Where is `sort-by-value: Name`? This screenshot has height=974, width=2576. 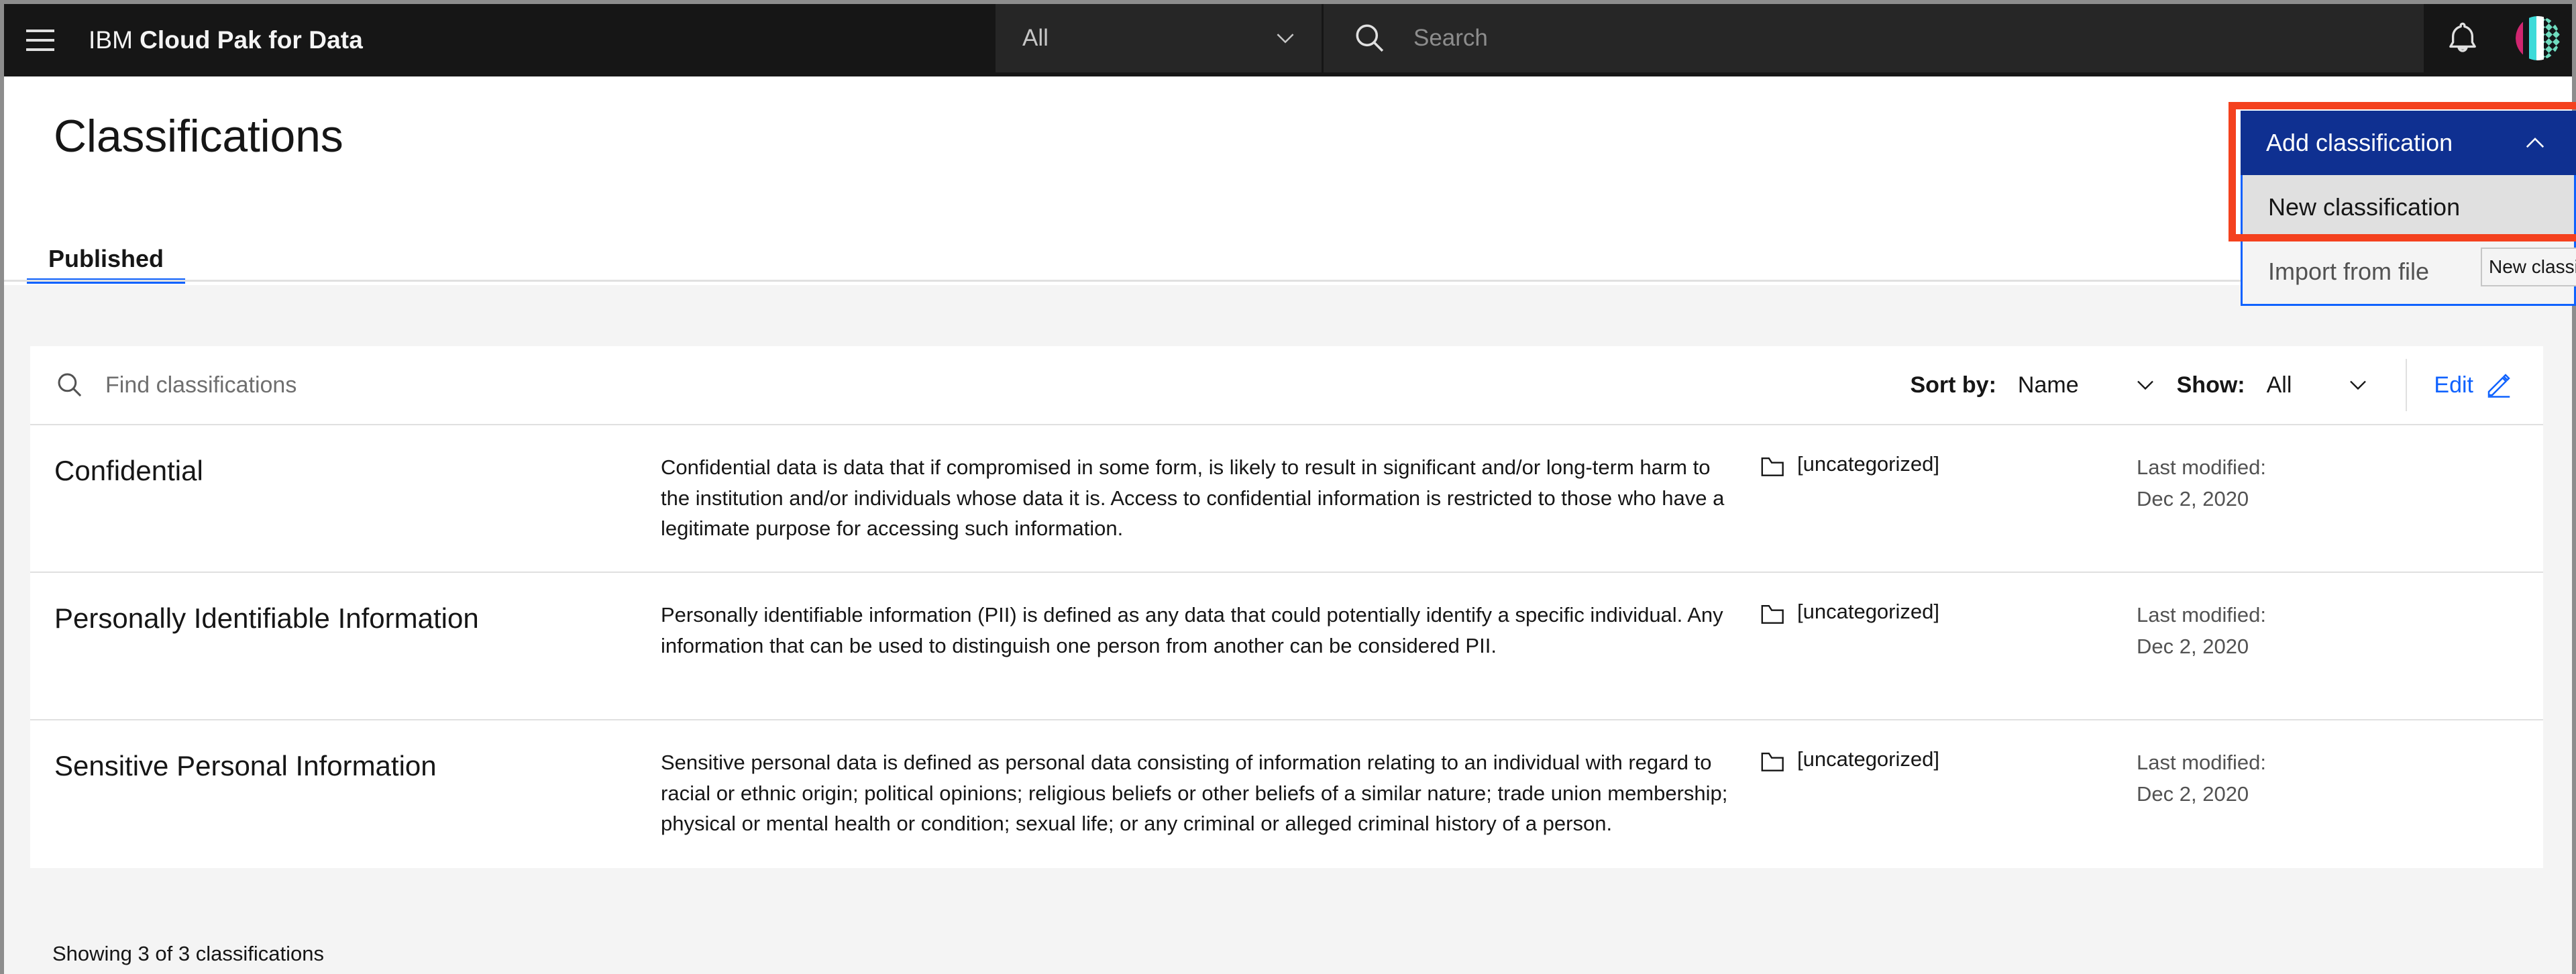
sort-by-value: Name is located at coordinates (2048, 385).